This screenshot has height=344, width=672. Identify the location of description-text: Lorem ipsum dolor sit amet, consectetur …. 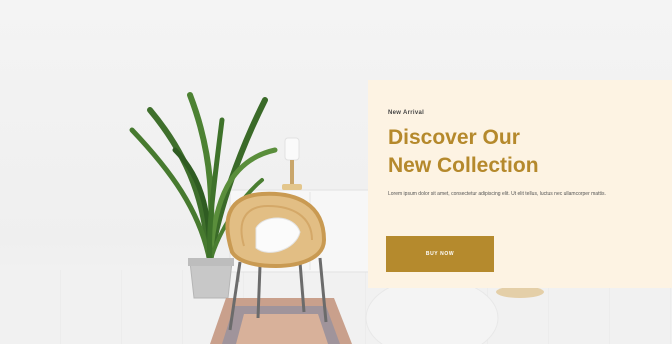
(497, 194).